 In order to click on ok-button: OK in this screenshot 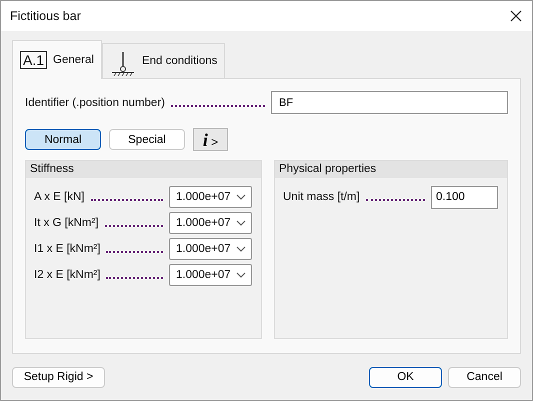, I will do `click(405, 377)`.